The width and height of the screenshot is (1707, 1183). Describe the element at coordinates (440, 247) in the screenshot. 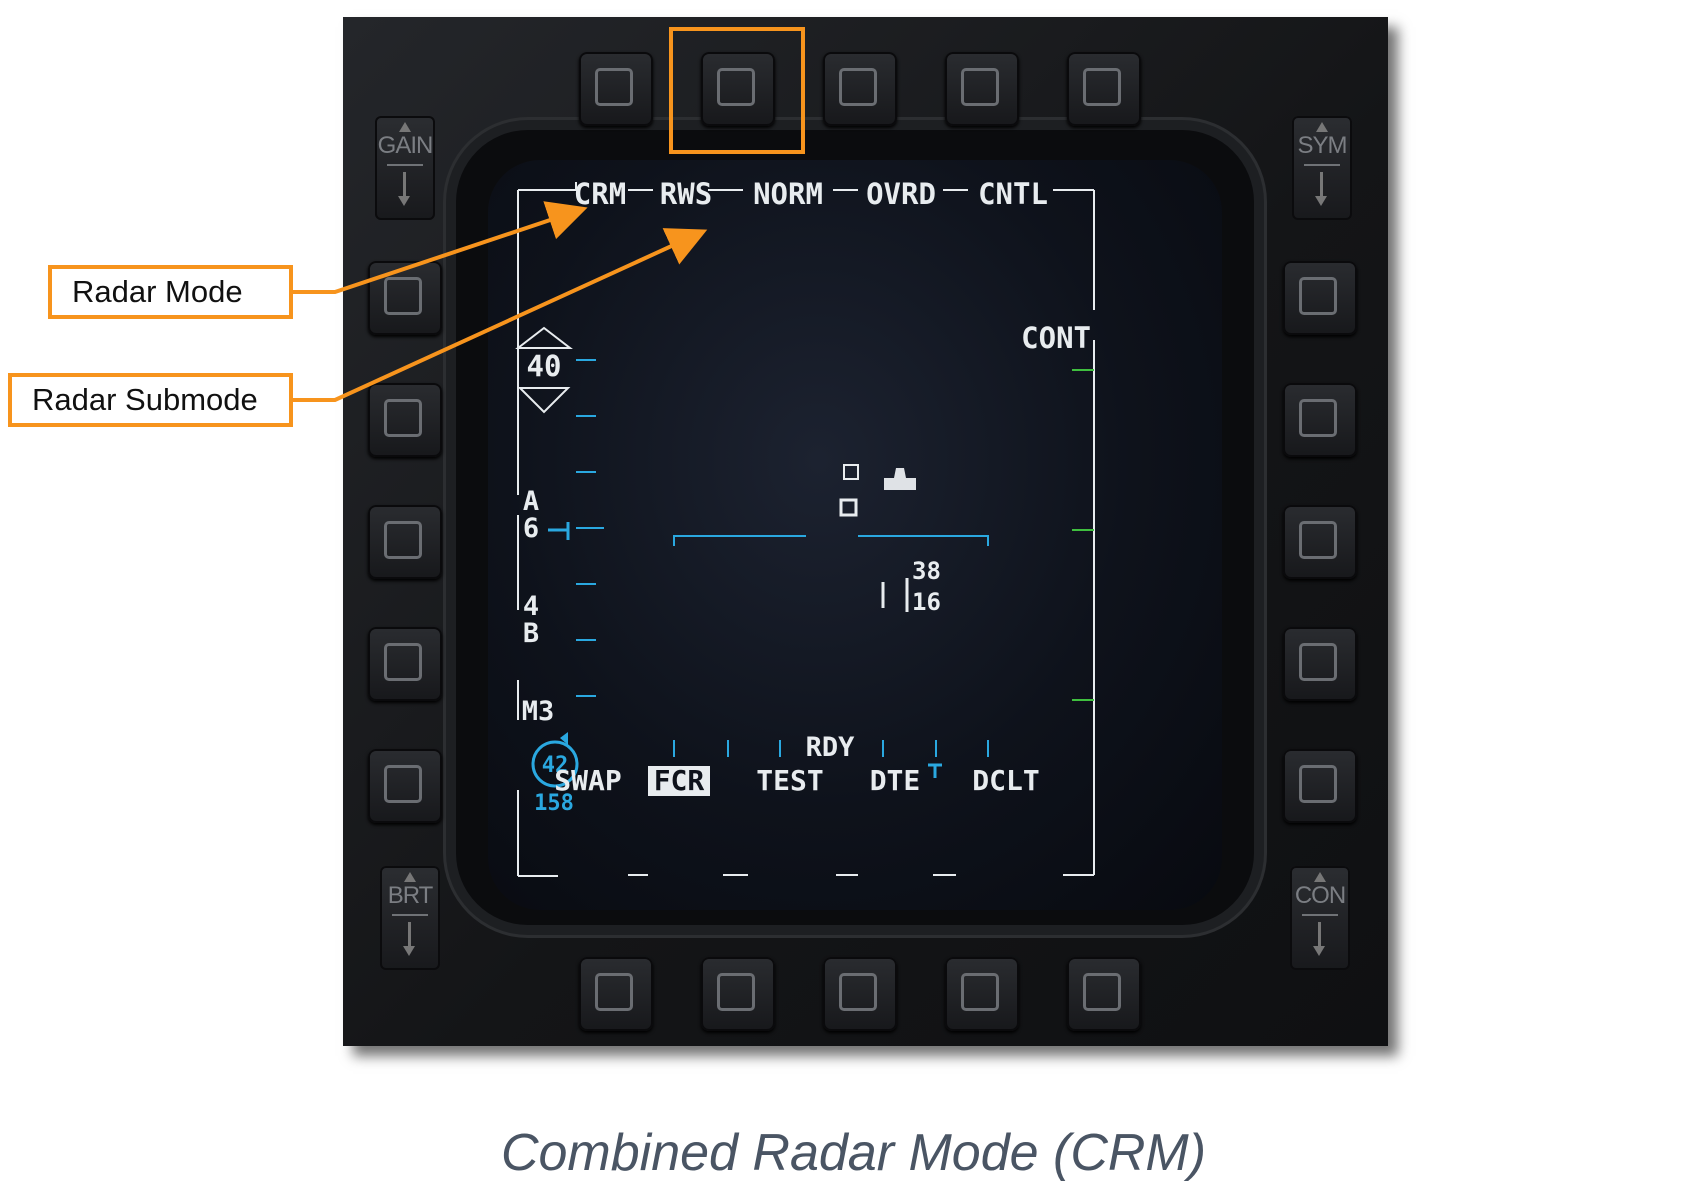

I see `radar-mode-arrow` at that location.